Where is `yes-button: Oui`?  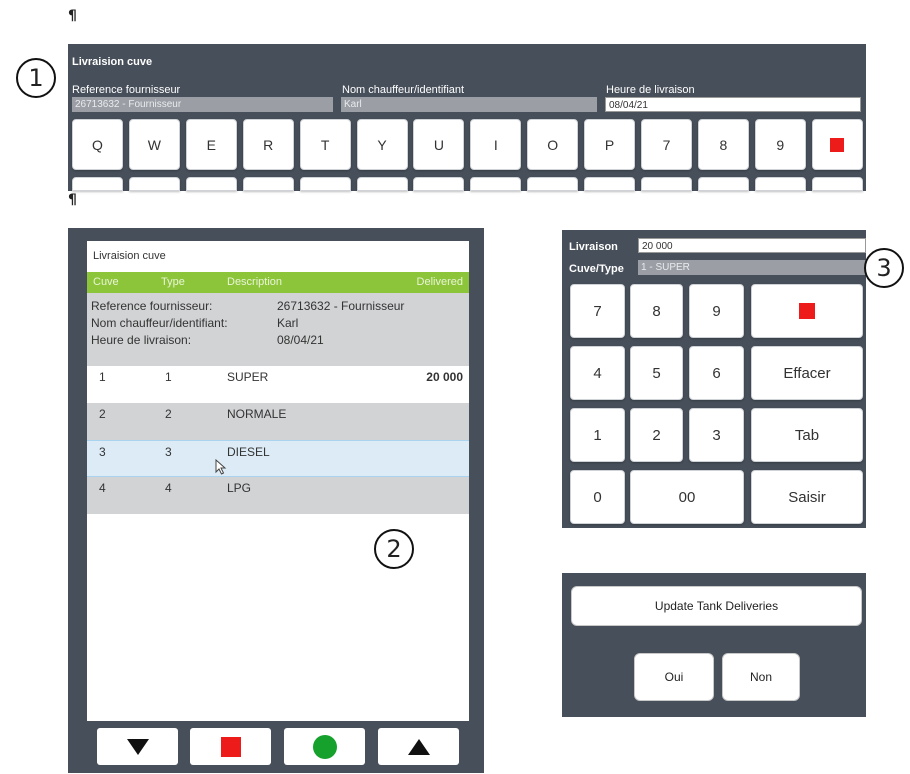
yes-button: Oui is located at coordinates (674, 677).